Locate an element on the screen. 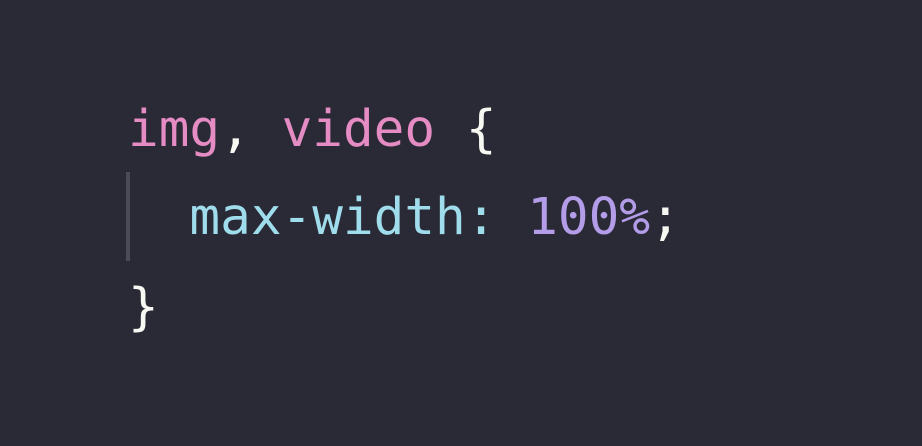 This screenshot has height=446, width=922. property-name: max-width is located at coordinates (327, 217).